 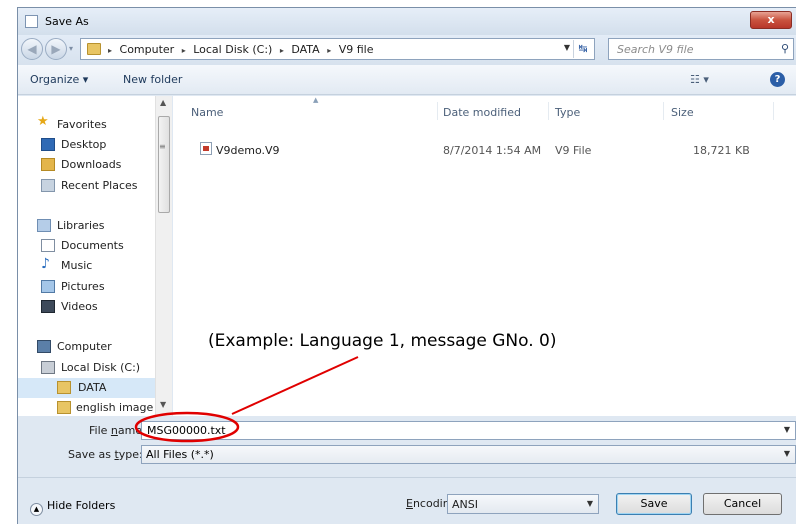 What do you see at coordinates (88, 407) in the screenshot?
I see `sidebar-item-english-image: english image` at bounding box center [88, 407].